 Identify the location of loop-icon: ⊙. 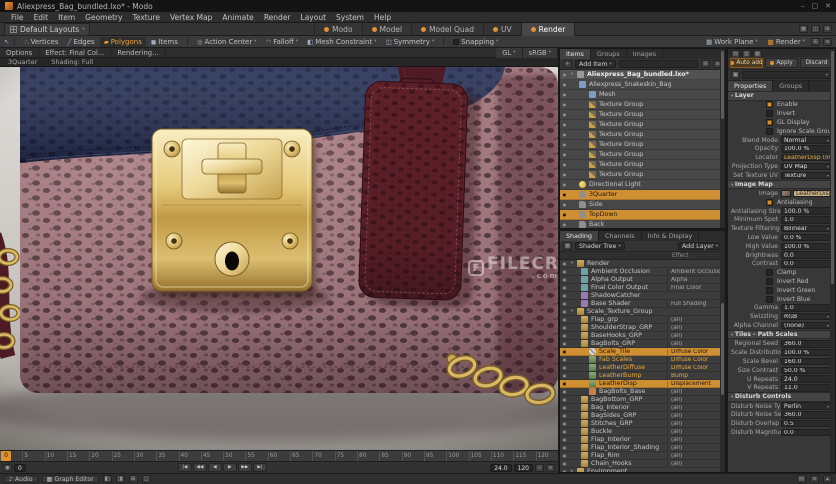
(539, 467).